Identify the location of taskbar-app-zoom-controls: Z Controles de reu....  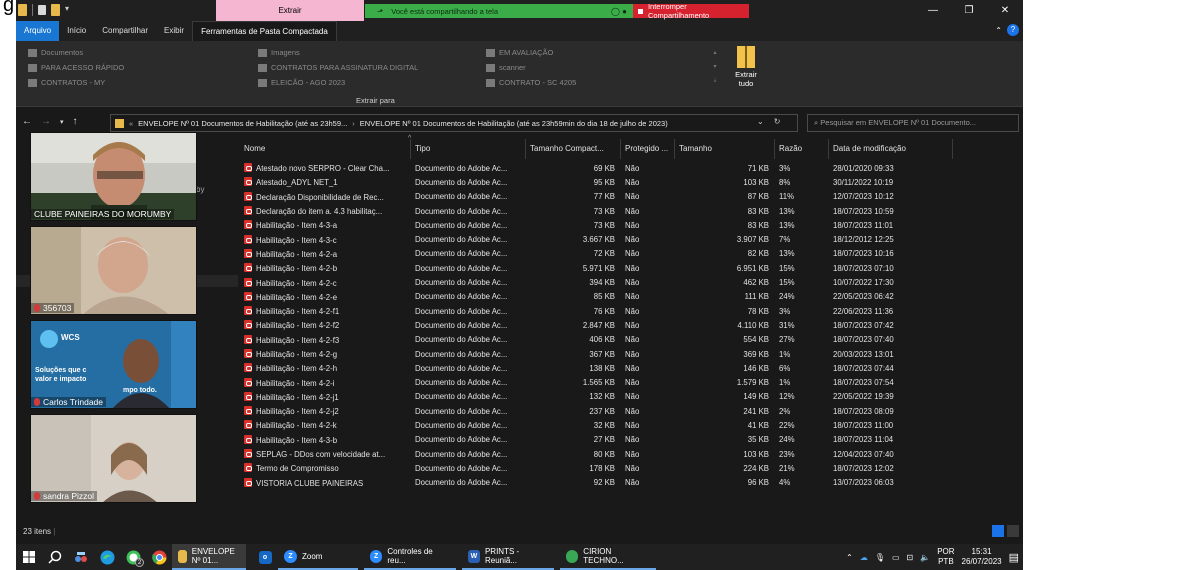
(410, 557).